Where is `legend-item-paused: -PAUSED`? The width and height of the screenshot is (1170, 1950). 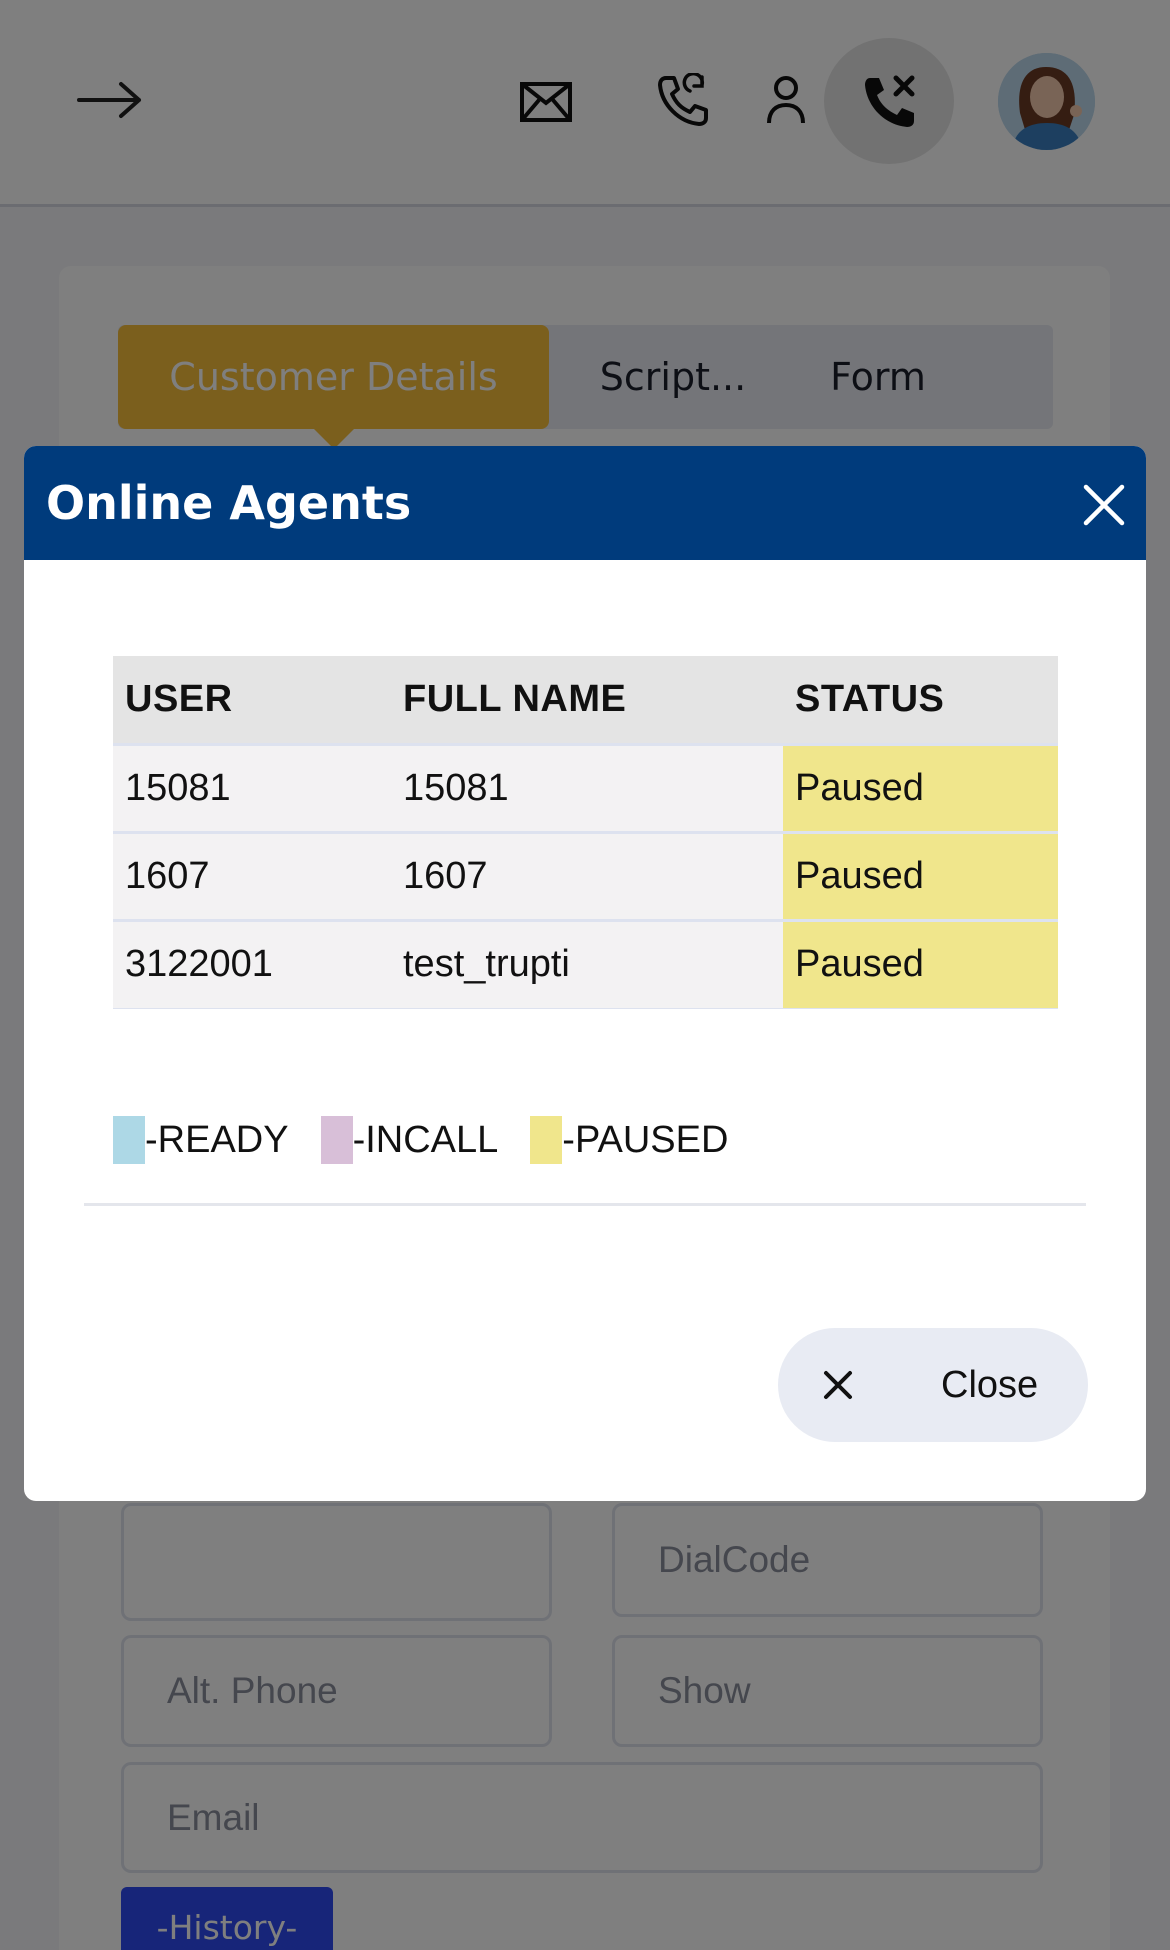
legend-item-paused: -PAUSED is located at coordinates (629, 1140).